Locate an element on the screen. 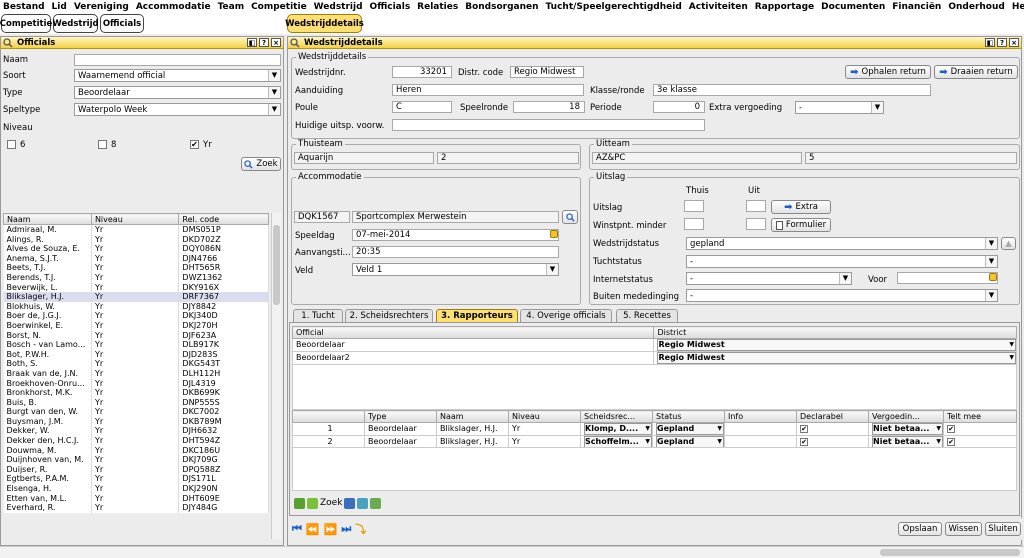  menu-item-activiteiten: Activiteiten is located at coordinates (718, 7).